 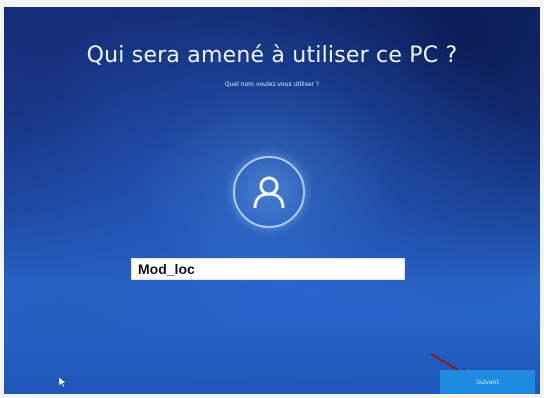 I want to click on avatar, so click(x=269, y=192).